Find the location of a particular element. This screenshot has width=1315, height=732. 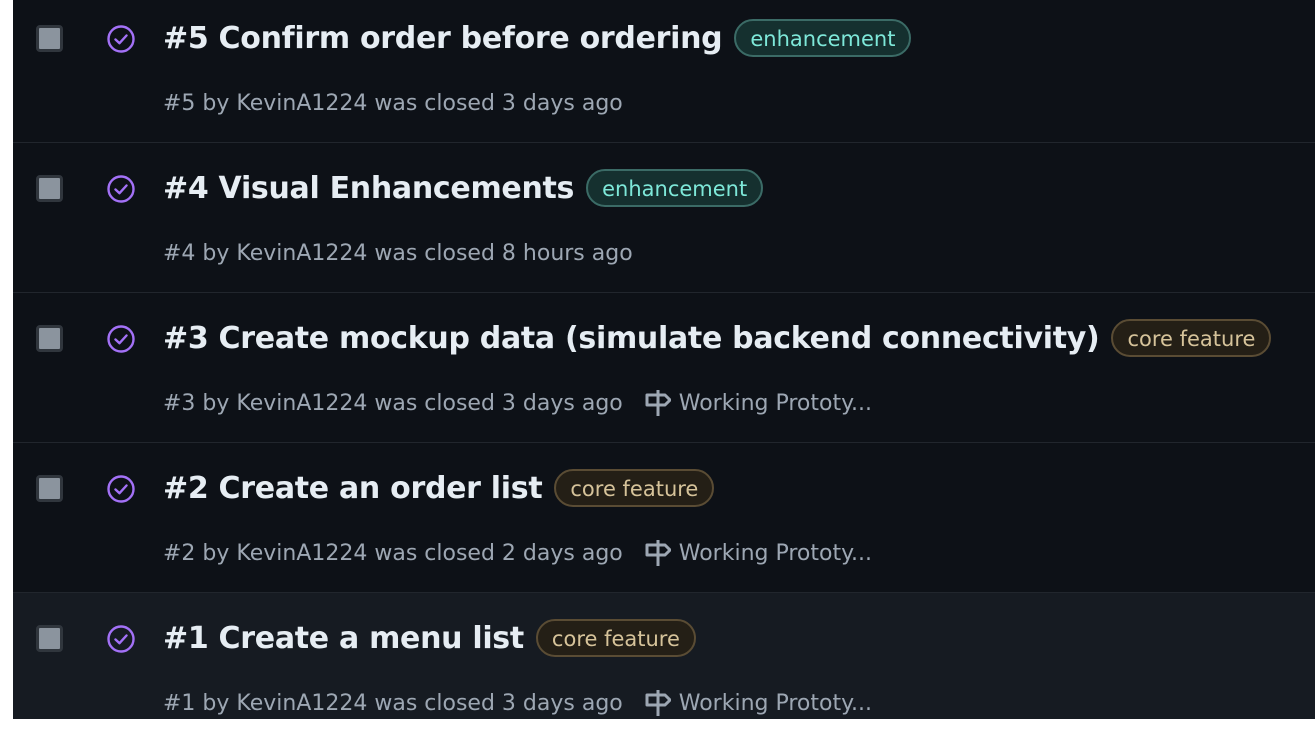

issue-title-link: #2 Create an order list is located at coordinates (353, 488).